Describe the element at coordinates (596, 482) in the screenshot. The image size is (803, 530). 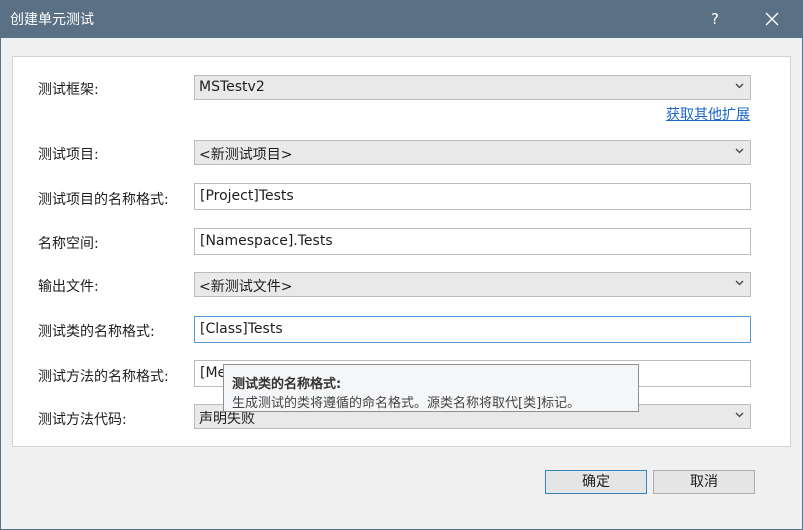
I see `ok-button: 确定` at that location.